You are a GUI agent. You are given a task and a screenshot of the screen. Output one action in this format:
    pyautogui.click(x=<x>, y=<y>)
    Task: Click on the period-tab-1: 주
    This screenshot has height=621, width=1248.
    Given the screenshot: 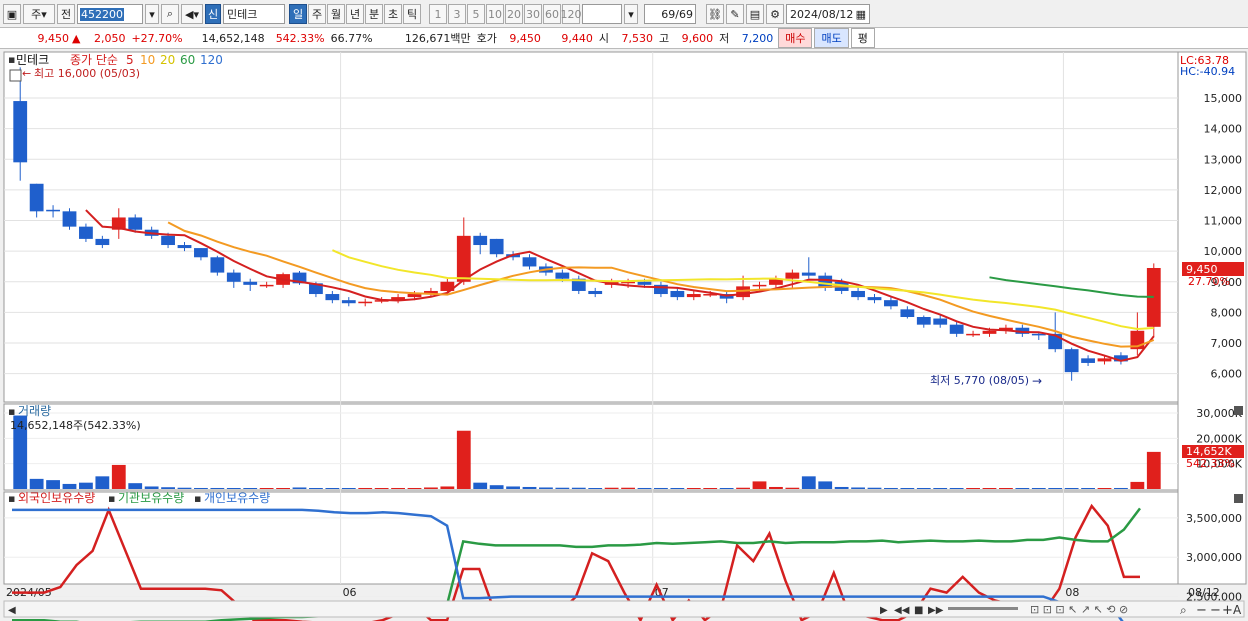 What is the action you would take?
    pyautogui.click(x=317, y=14)
    